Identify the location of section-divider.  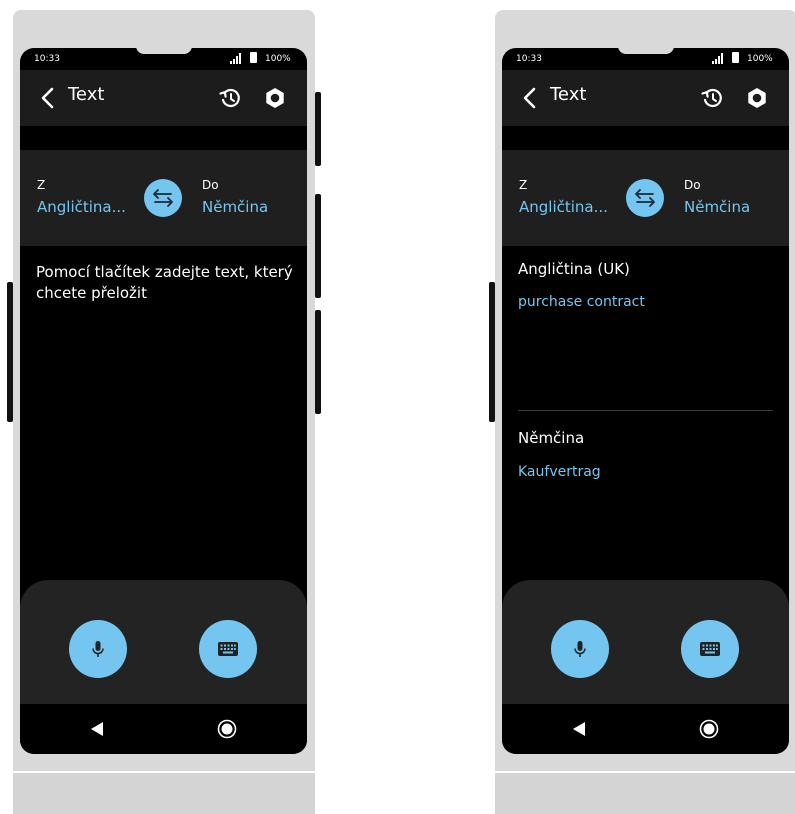
(645, 410).